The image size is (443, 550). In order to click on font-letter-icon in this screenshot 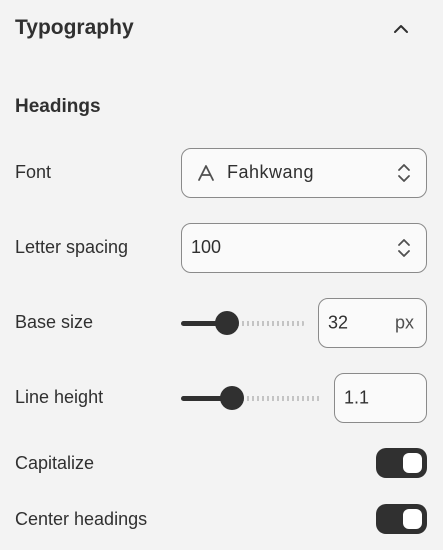, I will do `click(206, 173)`.